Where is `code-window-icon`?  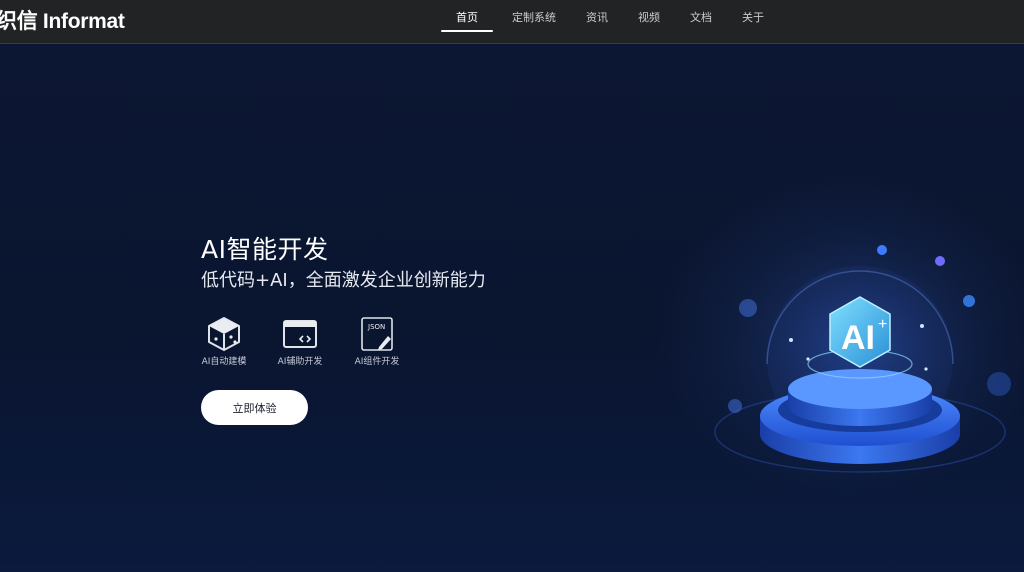
code-window-icon is located at coordinates (300, 334).